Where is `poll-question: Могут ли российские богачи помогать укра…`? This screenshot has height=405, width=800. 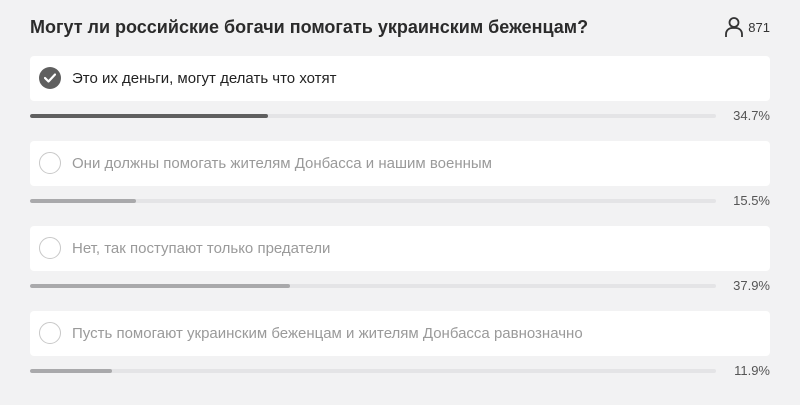 poll-question: Могут ли российские богачи помогать укра… is located at coordinates (309, 27).